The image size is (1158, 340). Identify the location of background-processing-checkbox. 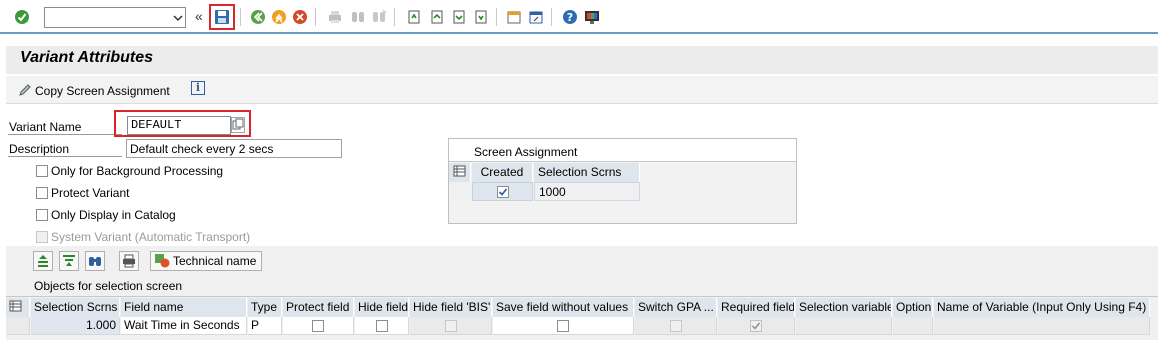
(42, 171).